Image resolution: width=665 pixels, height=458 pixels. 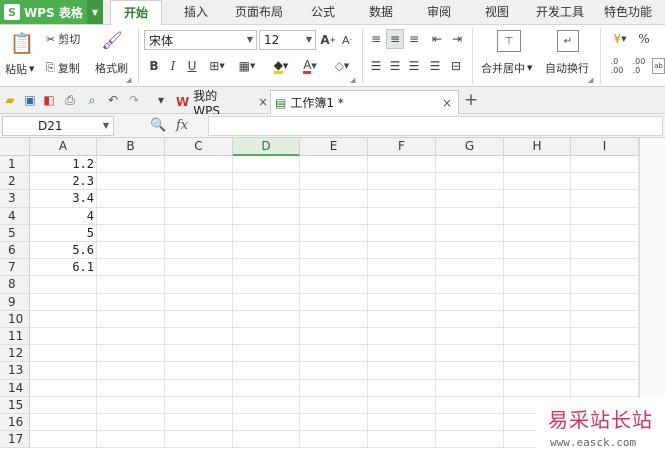 I want to click on undo-icon: ↶, so click(x=113, y=100).